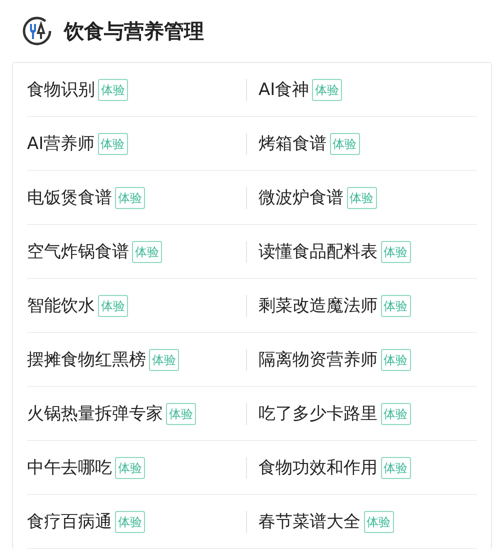 The height and width of the screenshot is (560, 504). I want to click on tool-link: AI营养师, so click(61, 143).